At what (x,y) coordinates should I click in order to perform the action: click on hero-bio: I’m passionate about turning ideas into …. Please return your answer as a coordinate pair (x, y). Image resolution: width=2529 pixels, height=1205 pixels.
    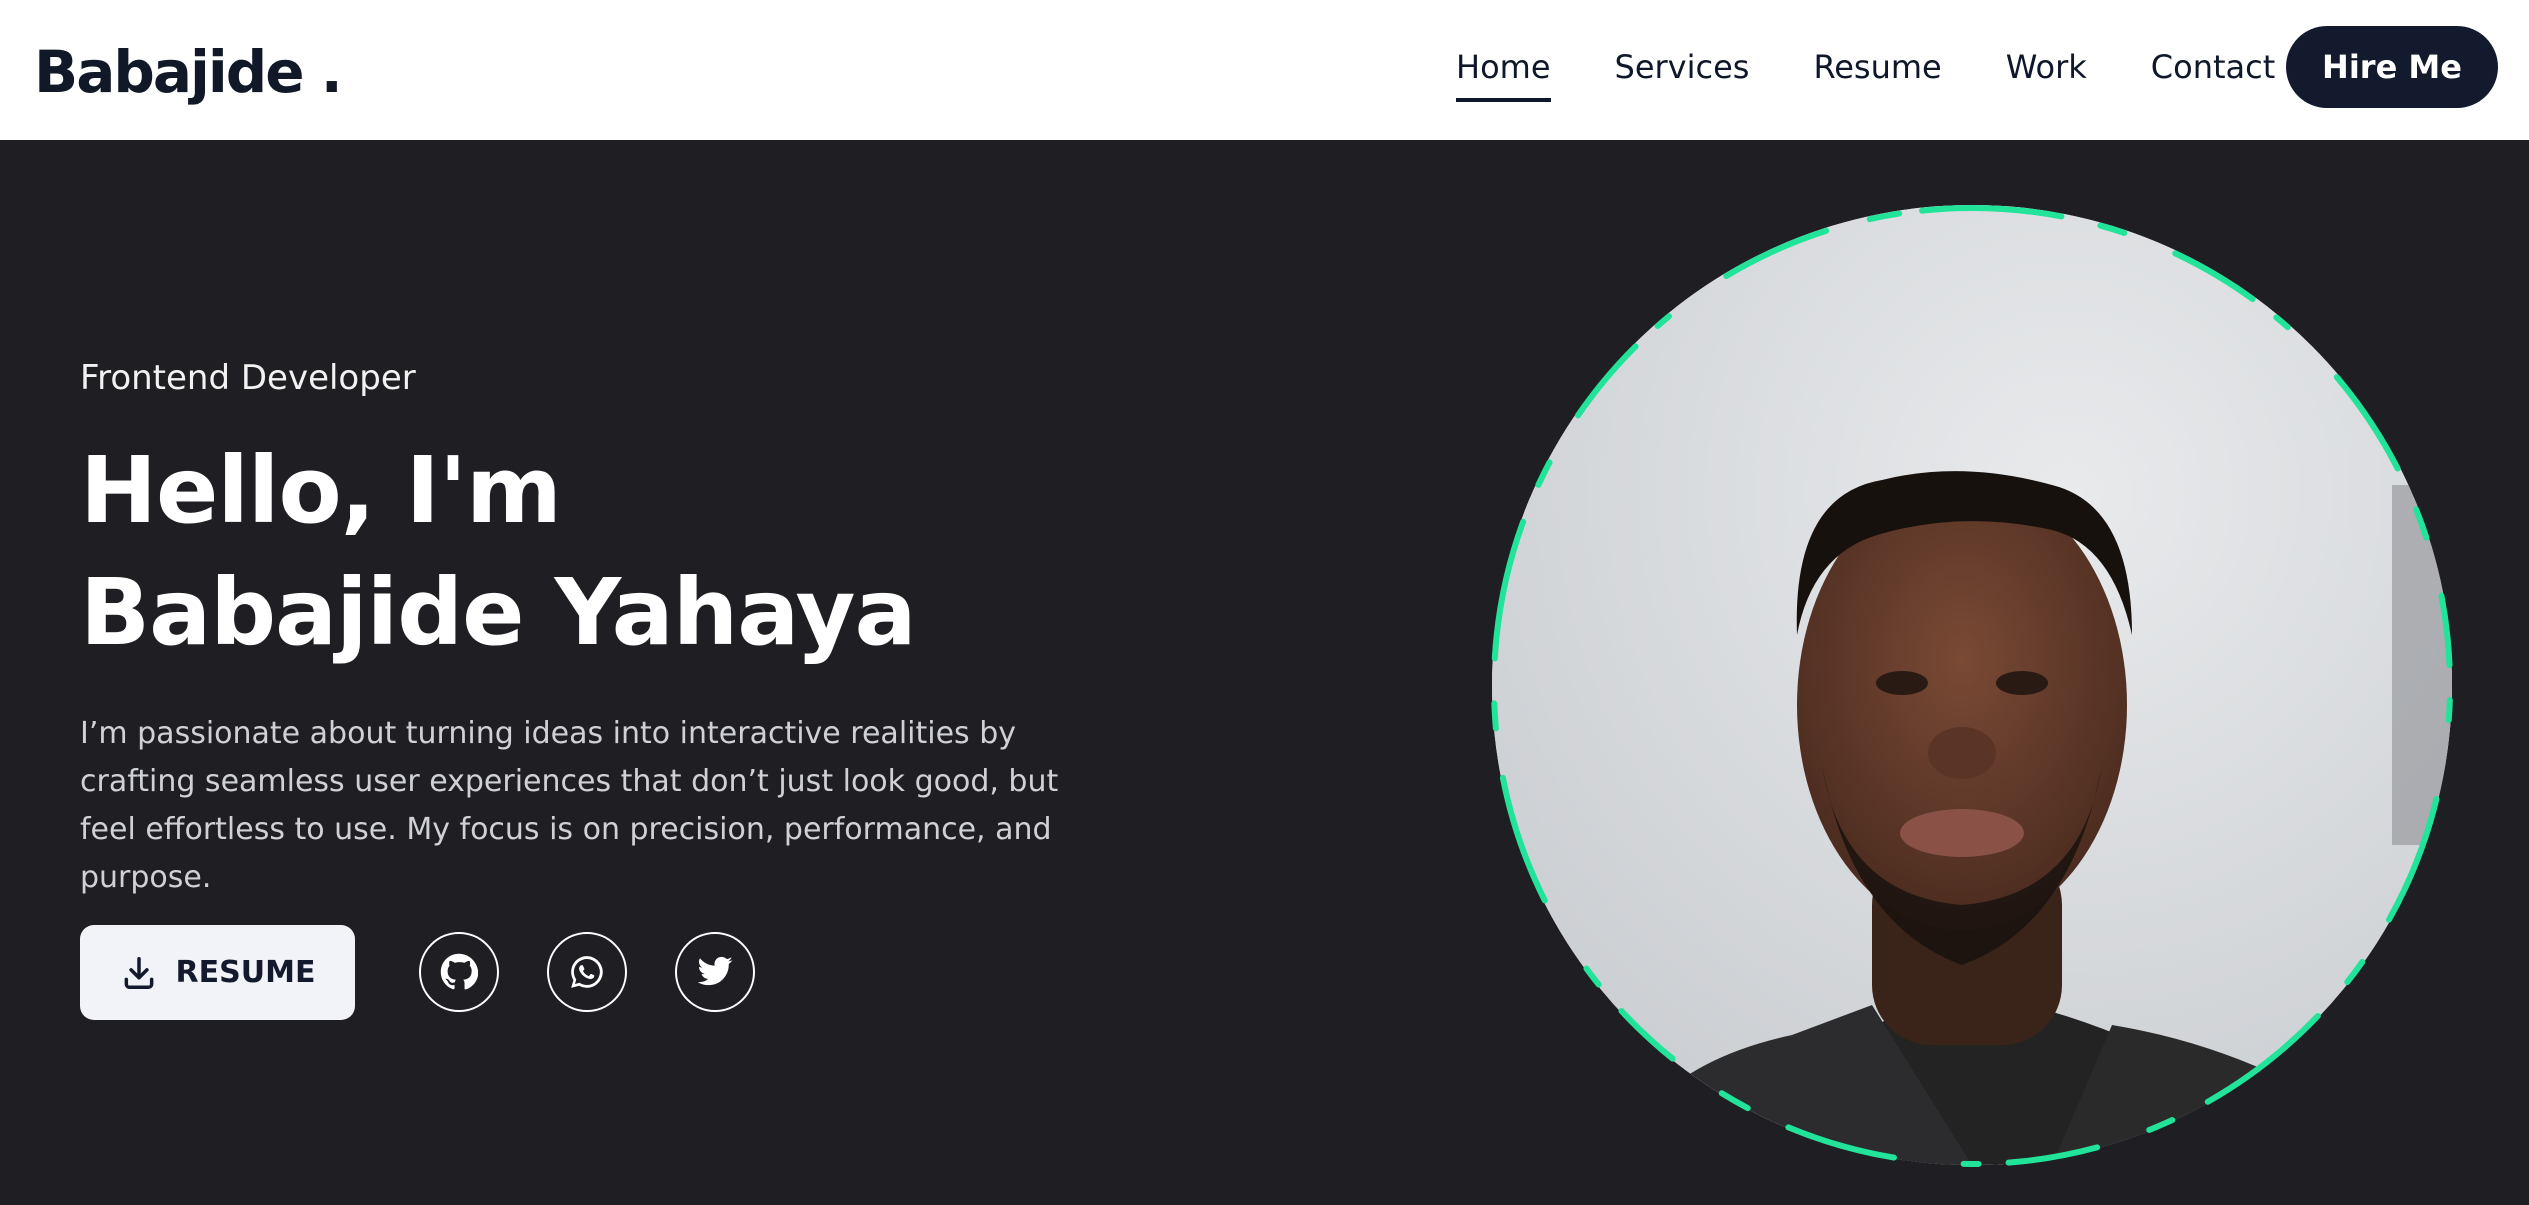
    Looking at the image, I should click on (569, 805).